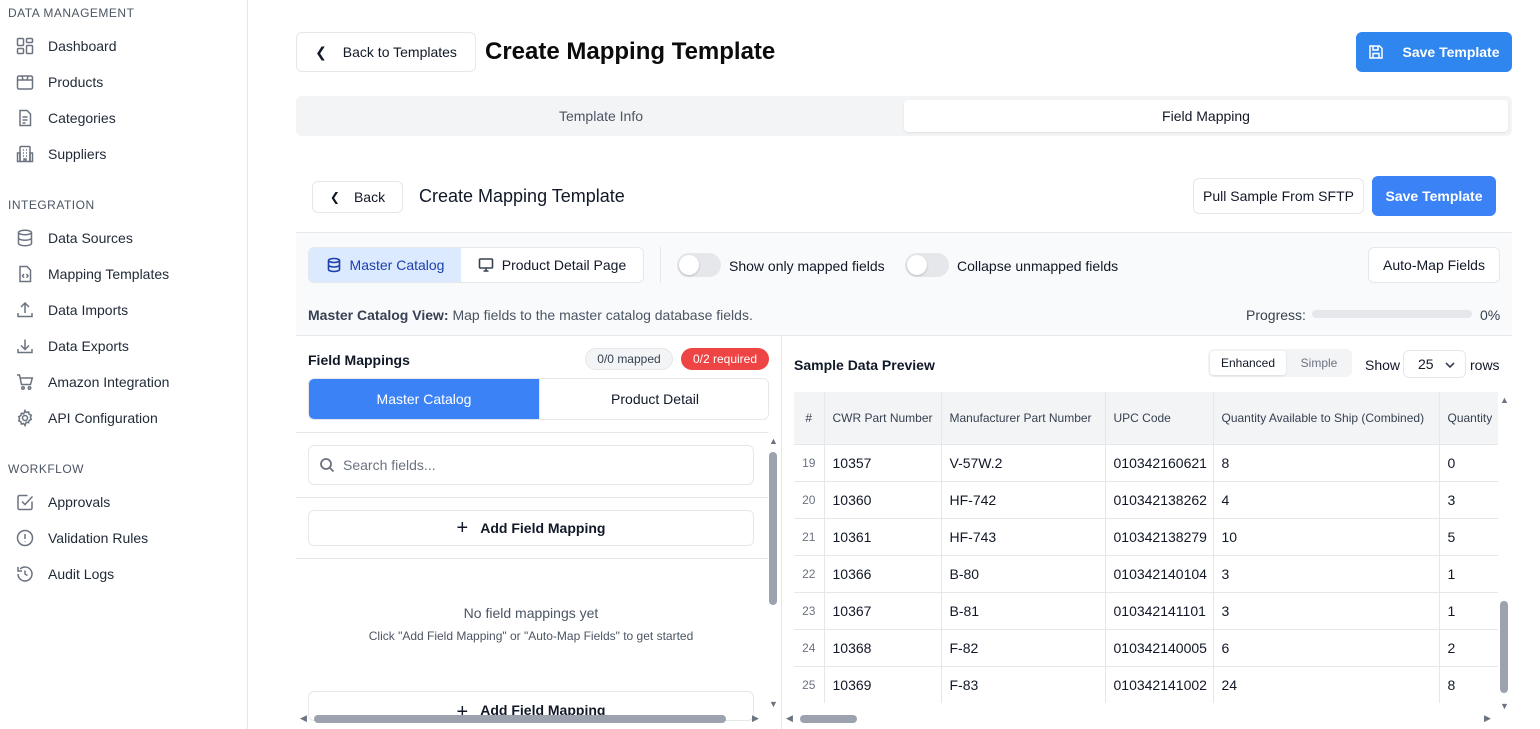  I want to click on pull-sample-button: Pull Sample From SFTP, so click(1278, 196).